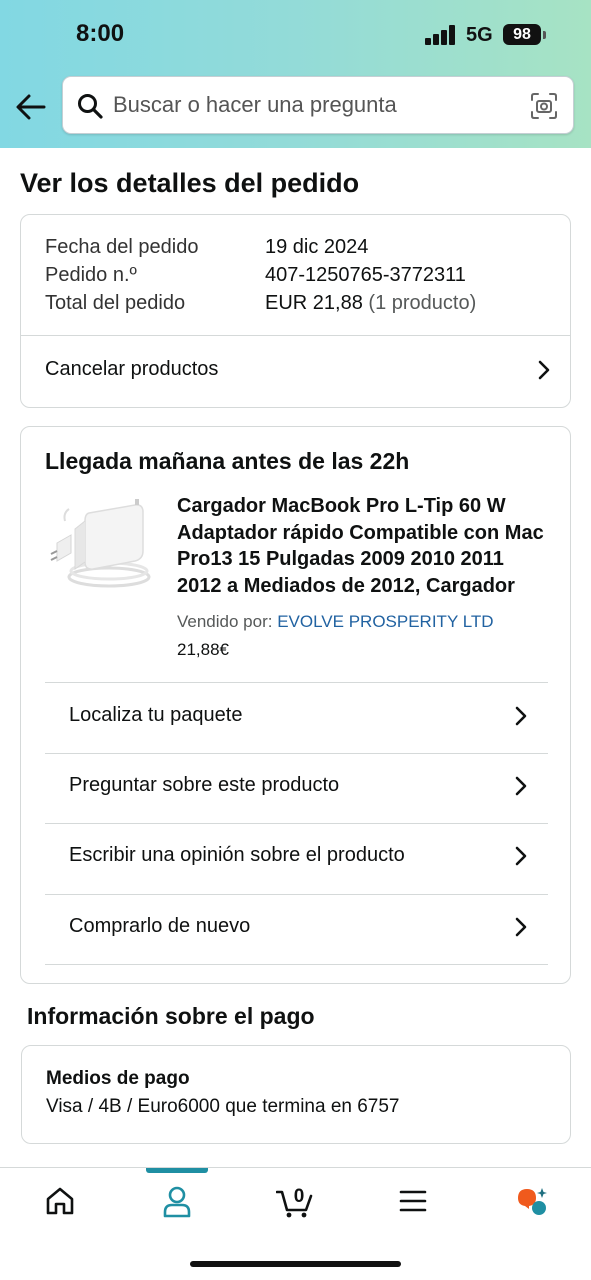 This screenshot has height=1280, width=591. What do you see at coordinates (544, 35) in the screenshot?
I see `battery-tip` at bounding box center [544, 35].